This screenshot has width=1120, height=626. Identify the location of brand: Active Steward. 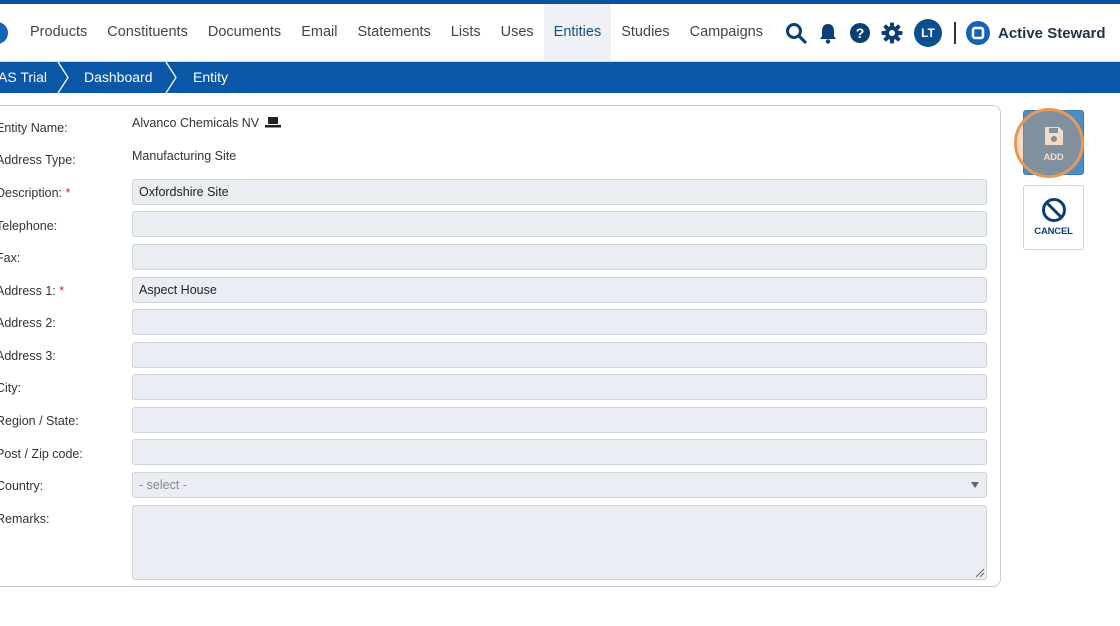
(1036, 33).